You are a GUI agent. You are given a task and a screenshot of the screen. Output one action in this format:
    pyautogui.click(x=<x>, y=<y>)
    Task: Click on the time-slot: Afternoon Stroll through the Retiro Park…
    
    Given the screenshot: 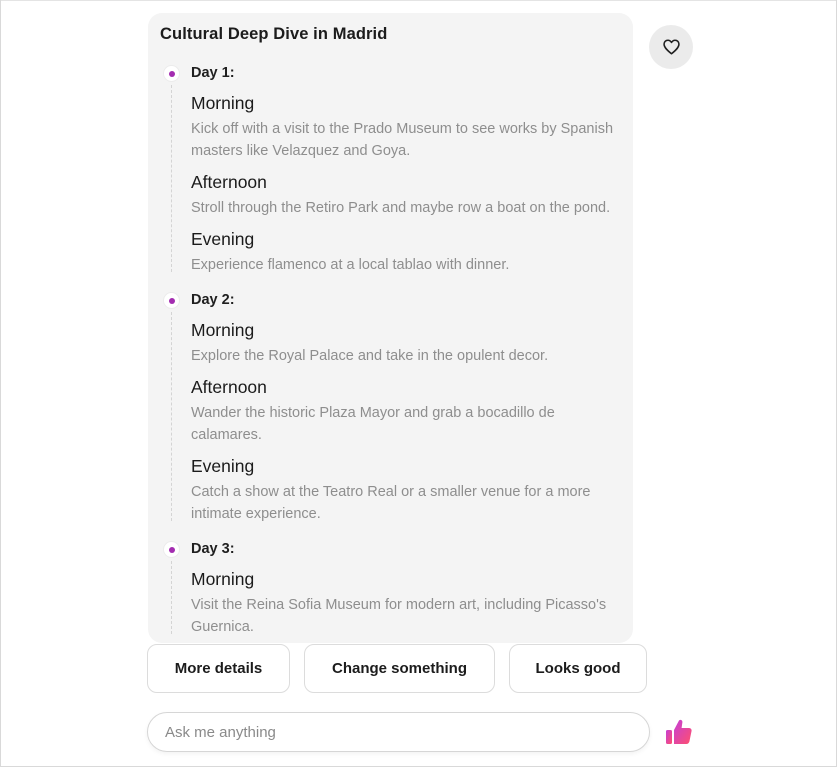 What is the action you would take?
    pyautogui.click(x=406, y=194)
    